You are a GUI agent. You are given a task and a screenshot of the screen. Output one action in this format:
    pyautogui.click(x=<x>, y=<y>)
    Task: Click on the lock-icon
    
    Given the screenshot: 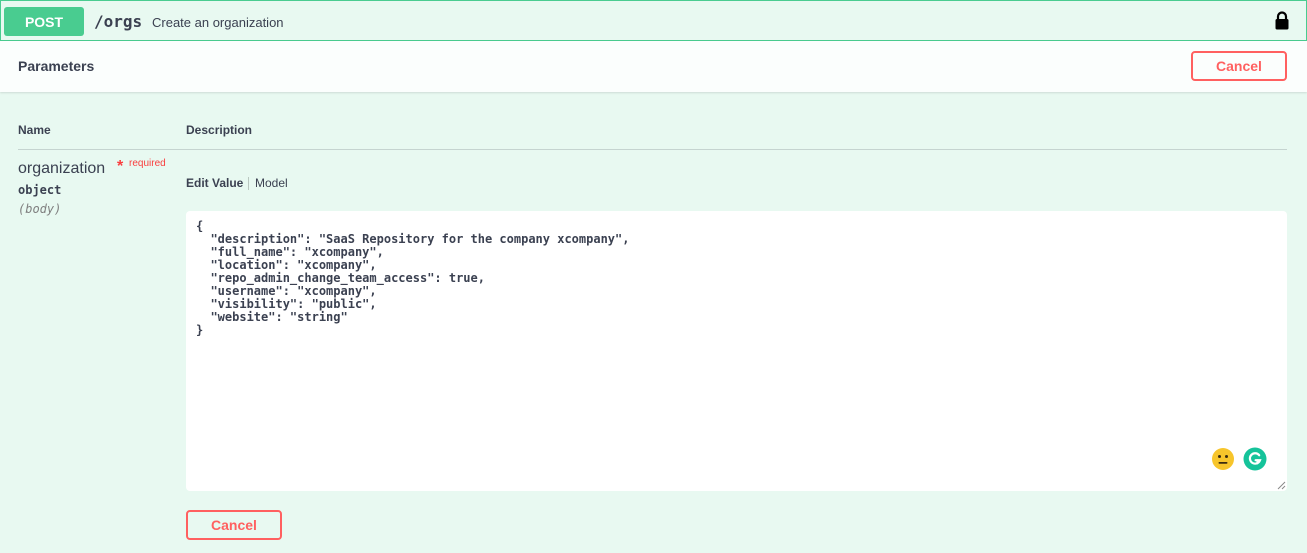 What is the action you would take?
    pyautogui.click(x=1282, y=21)
    